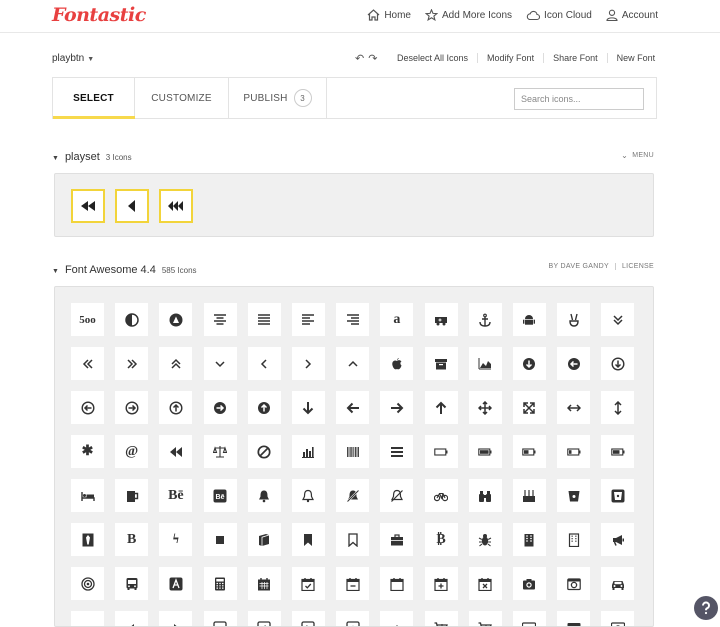 The image size is (720, 627). What do you see at coordinates (87, 495) in the screenshot?
I see `bed-icon` at bounding box center [87, 495].